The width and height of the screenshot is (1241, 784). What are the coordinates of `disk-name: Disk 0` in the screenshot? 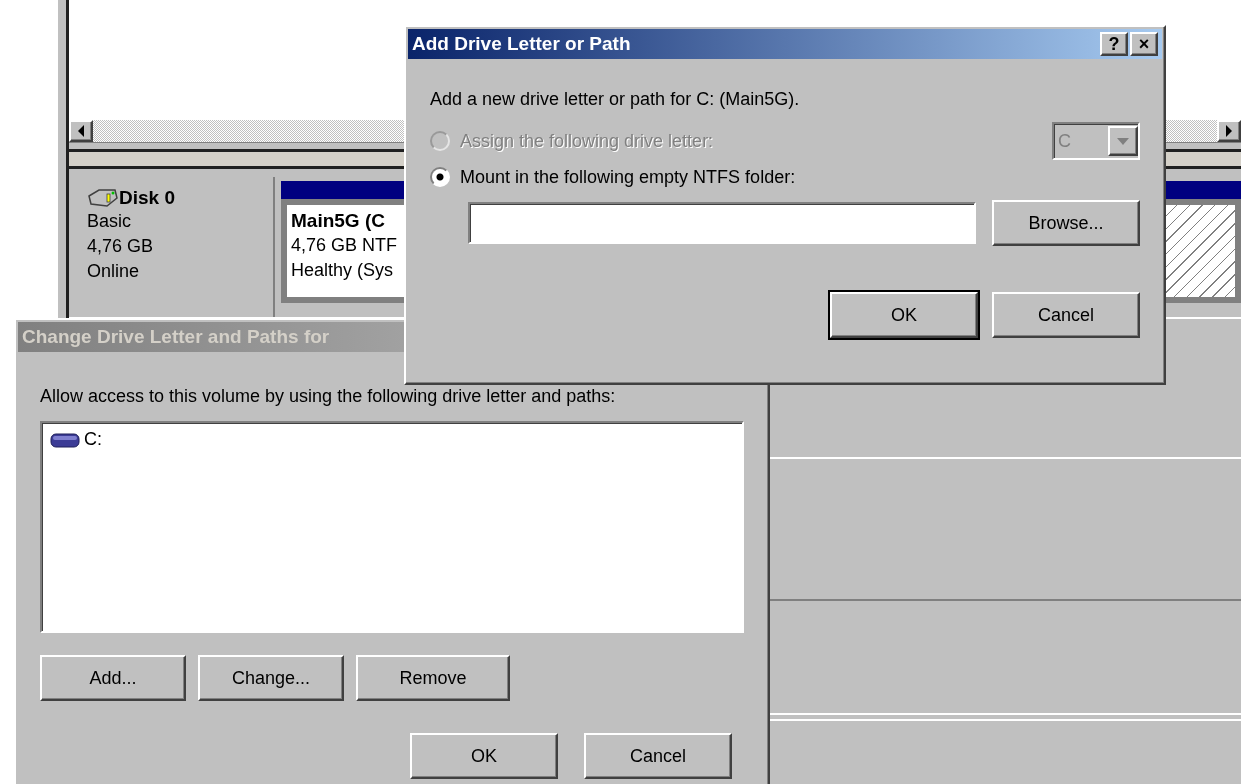 It's located at (147, 198).